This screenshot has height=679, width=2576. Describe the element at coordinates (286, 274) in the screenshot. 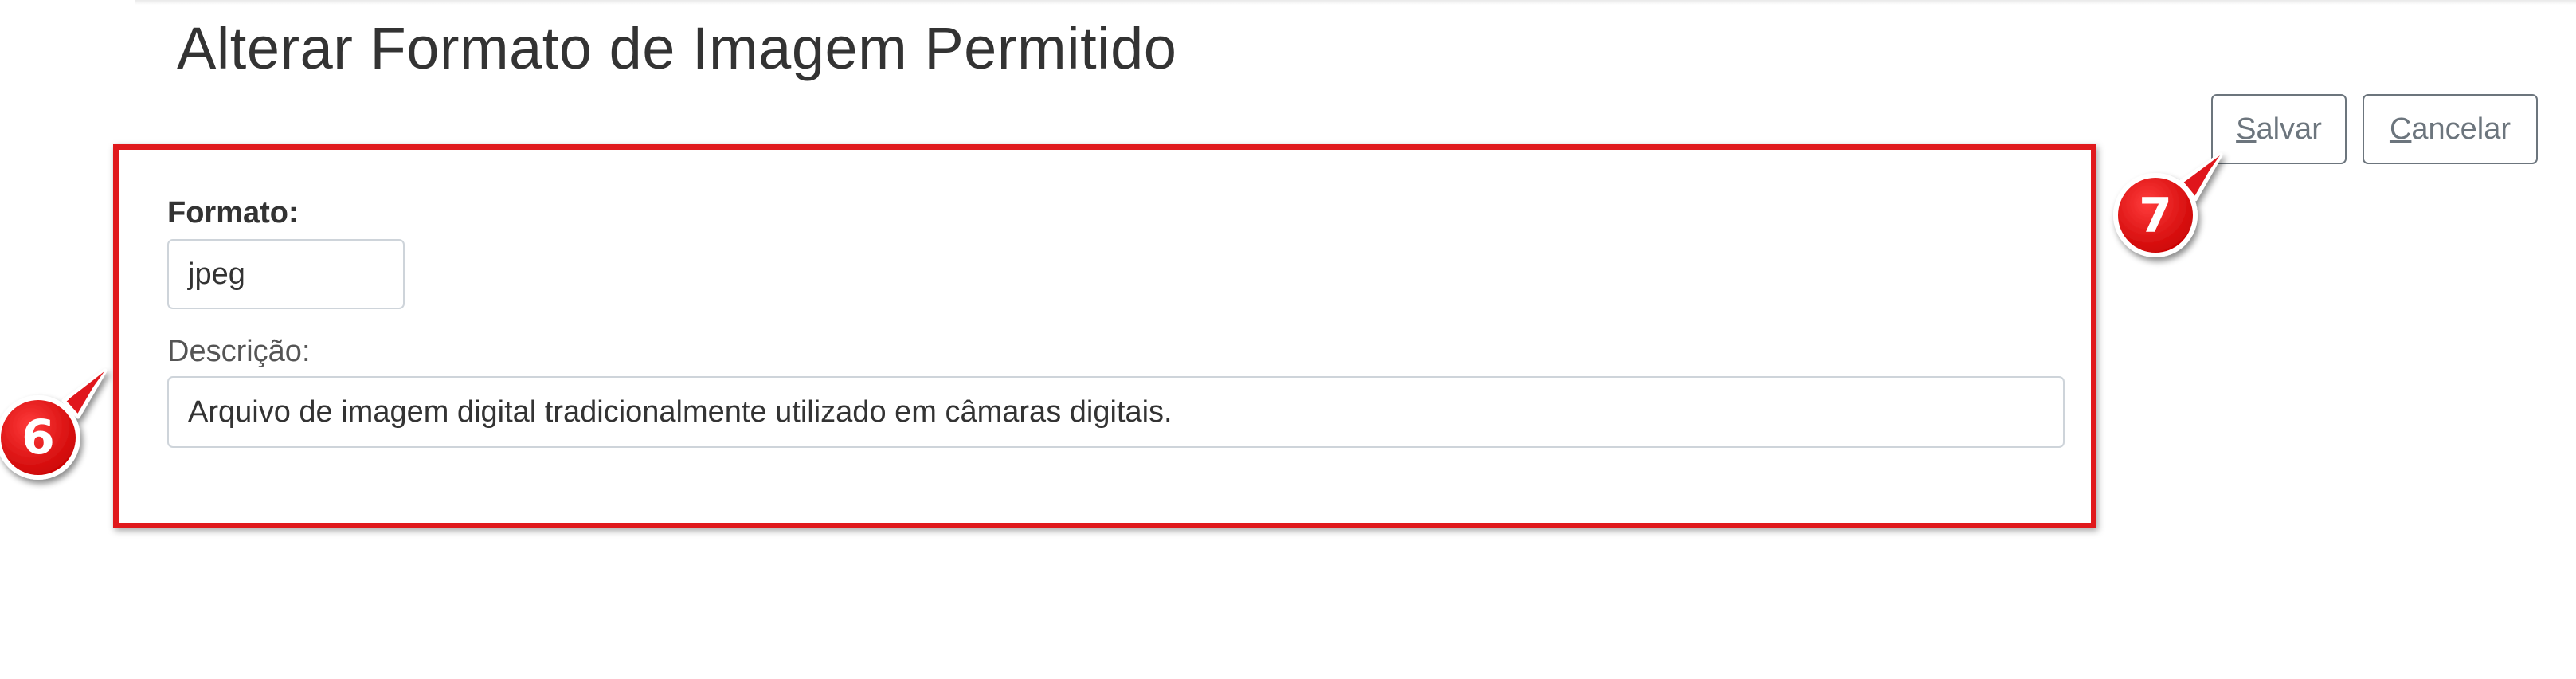

I see `format-input: jpeg` at that location.